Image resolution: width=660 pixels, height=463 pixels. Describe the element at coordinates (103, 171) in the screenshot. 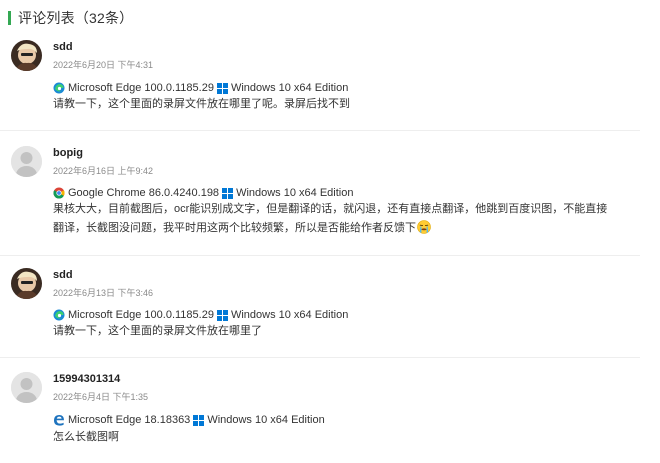

I see `comment-time: 2022年6月16日 上午9:42` at that location.